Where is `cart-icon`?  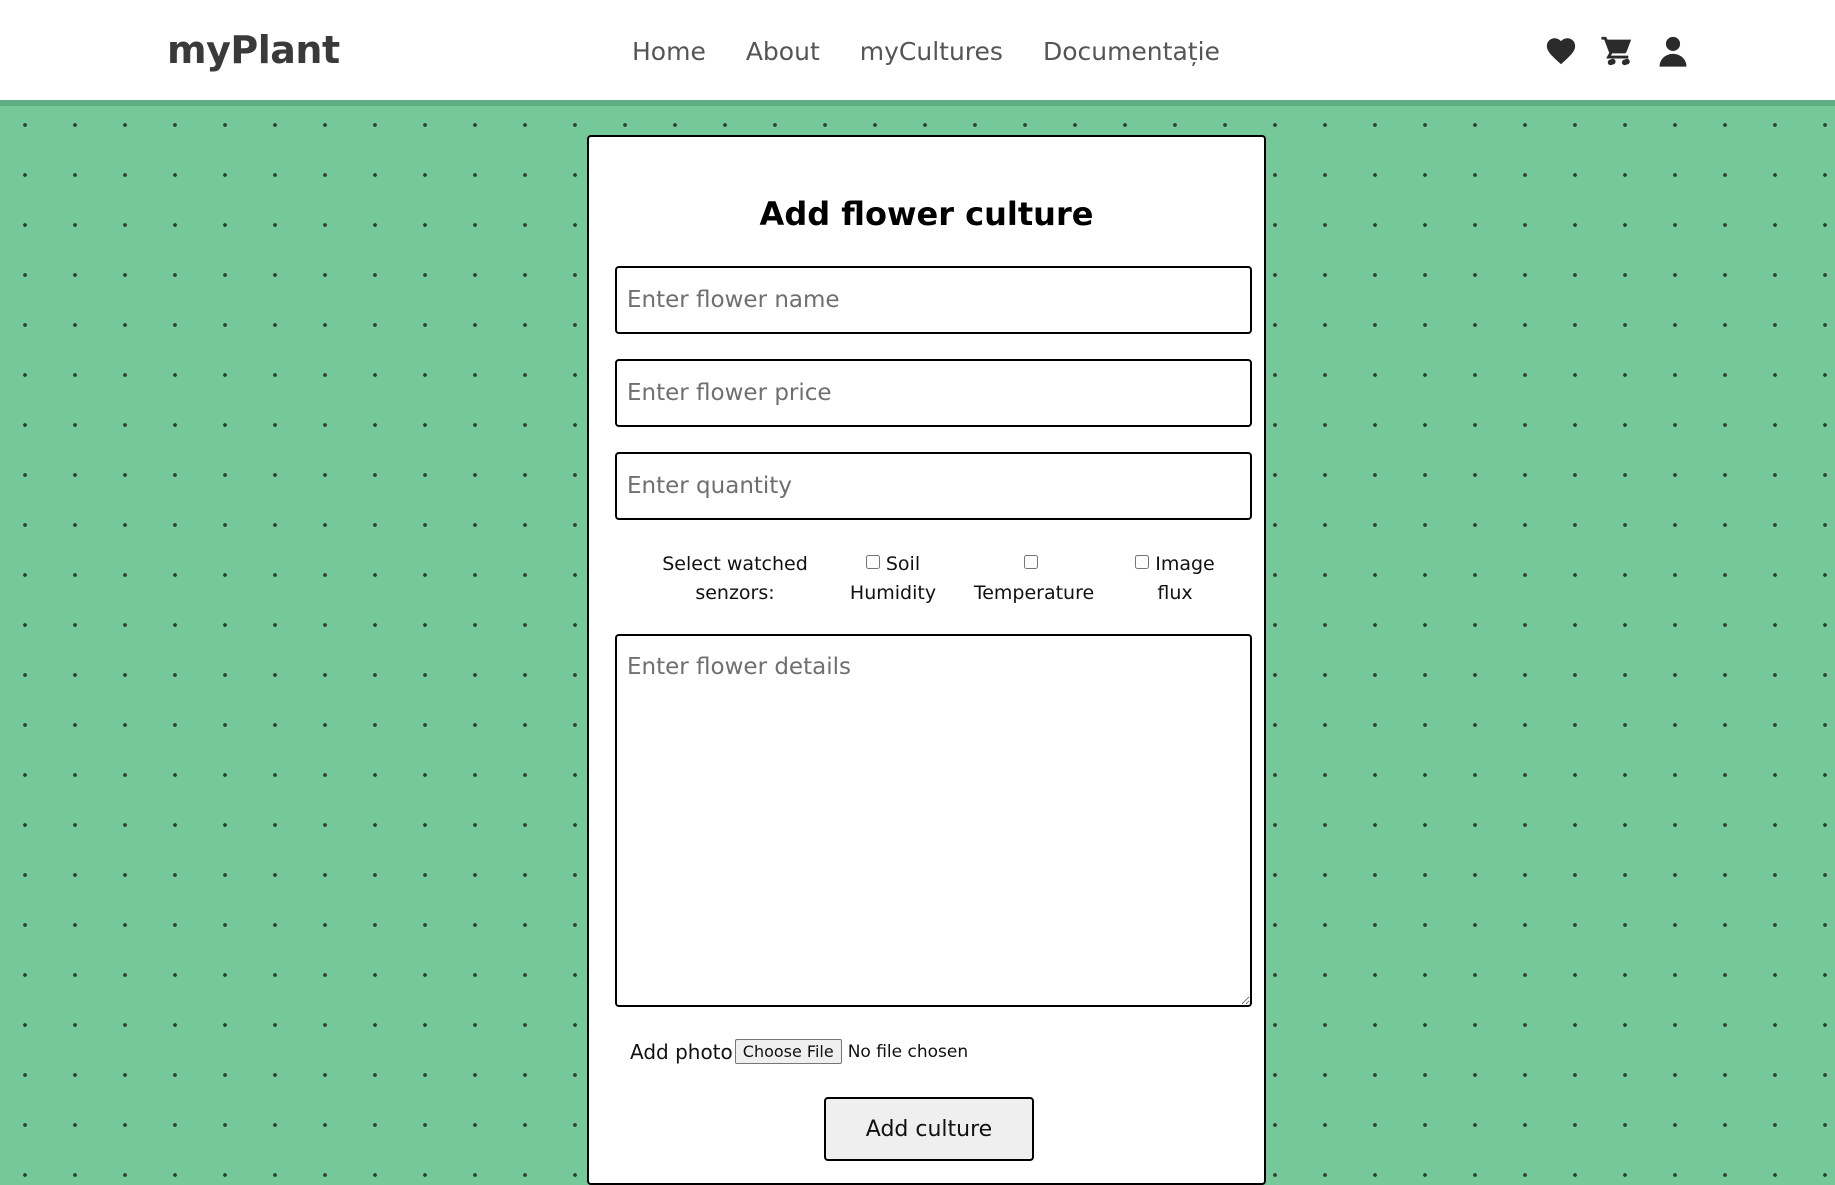
cart-icon is located at coordinates (1617, 51).